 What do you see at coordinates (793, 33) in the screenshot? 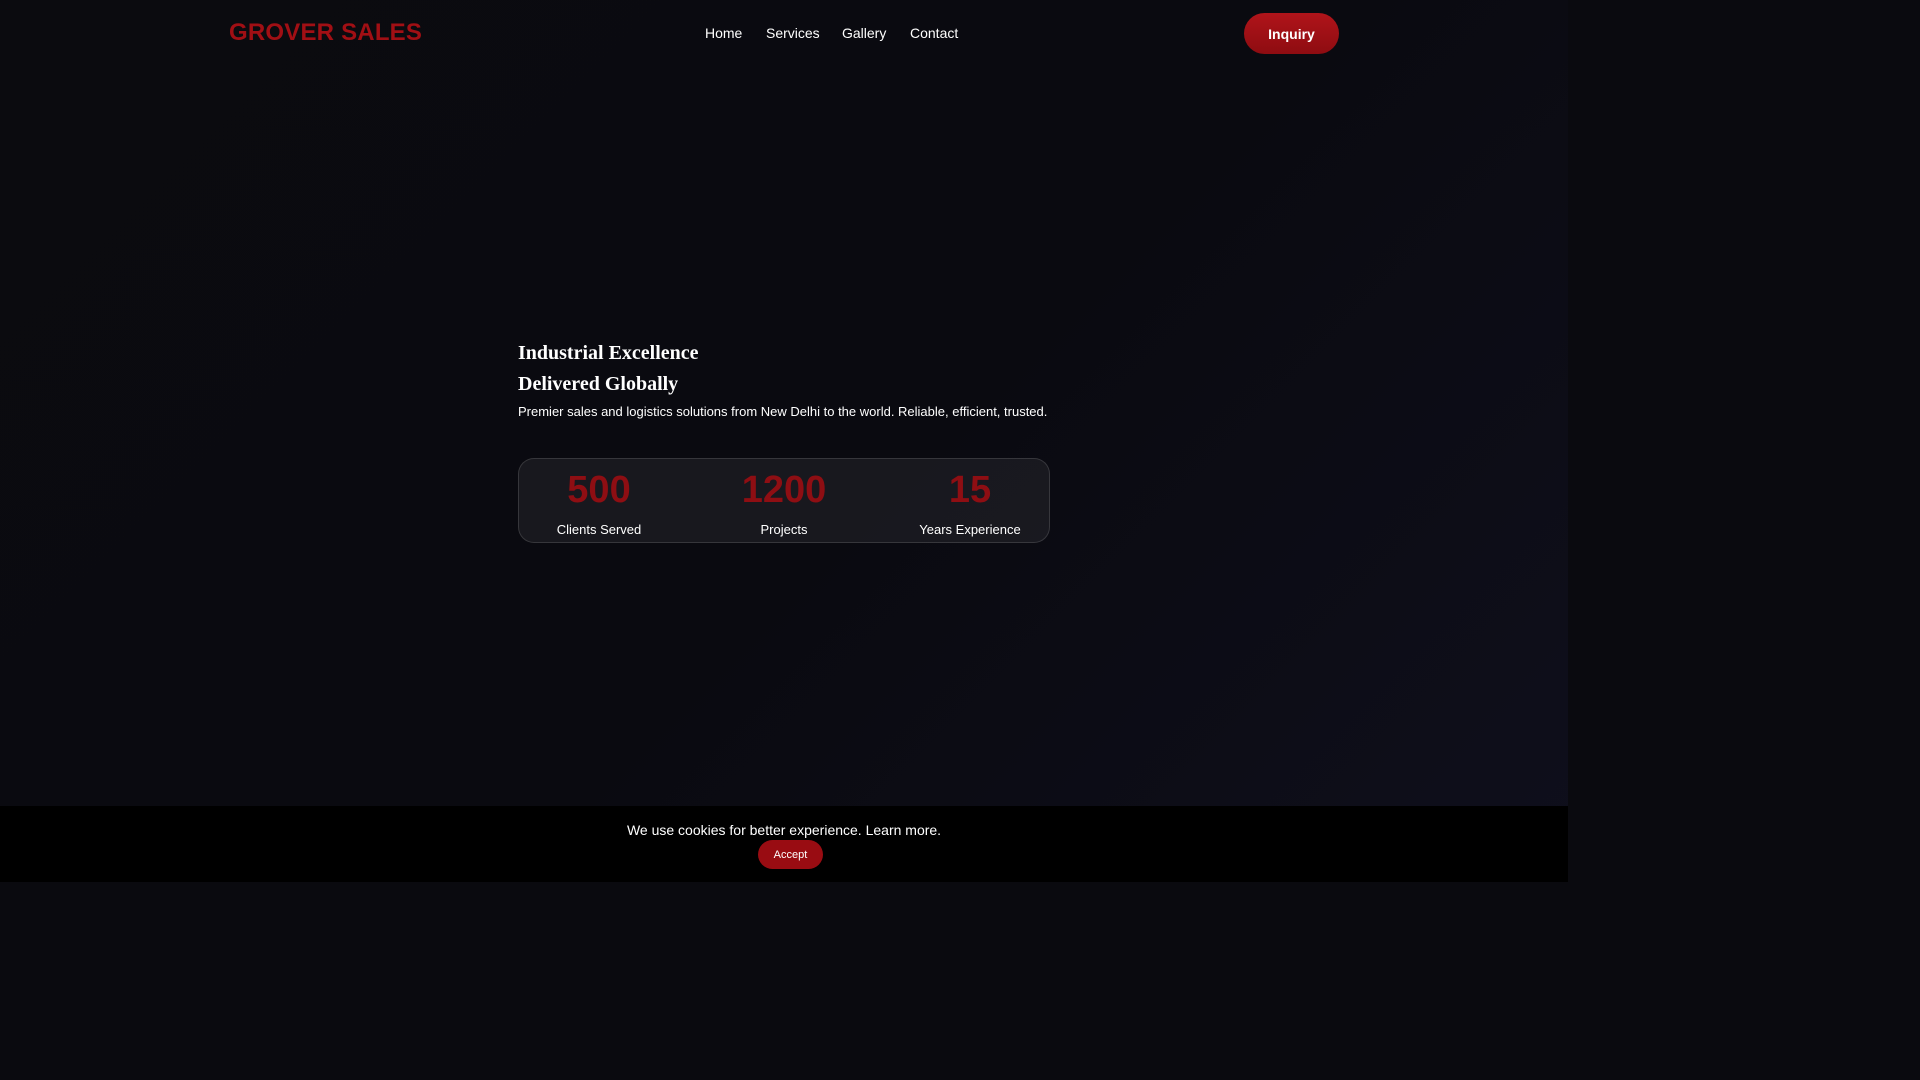
I see `nav-link-services: Services` at bounding box center [793, 33].